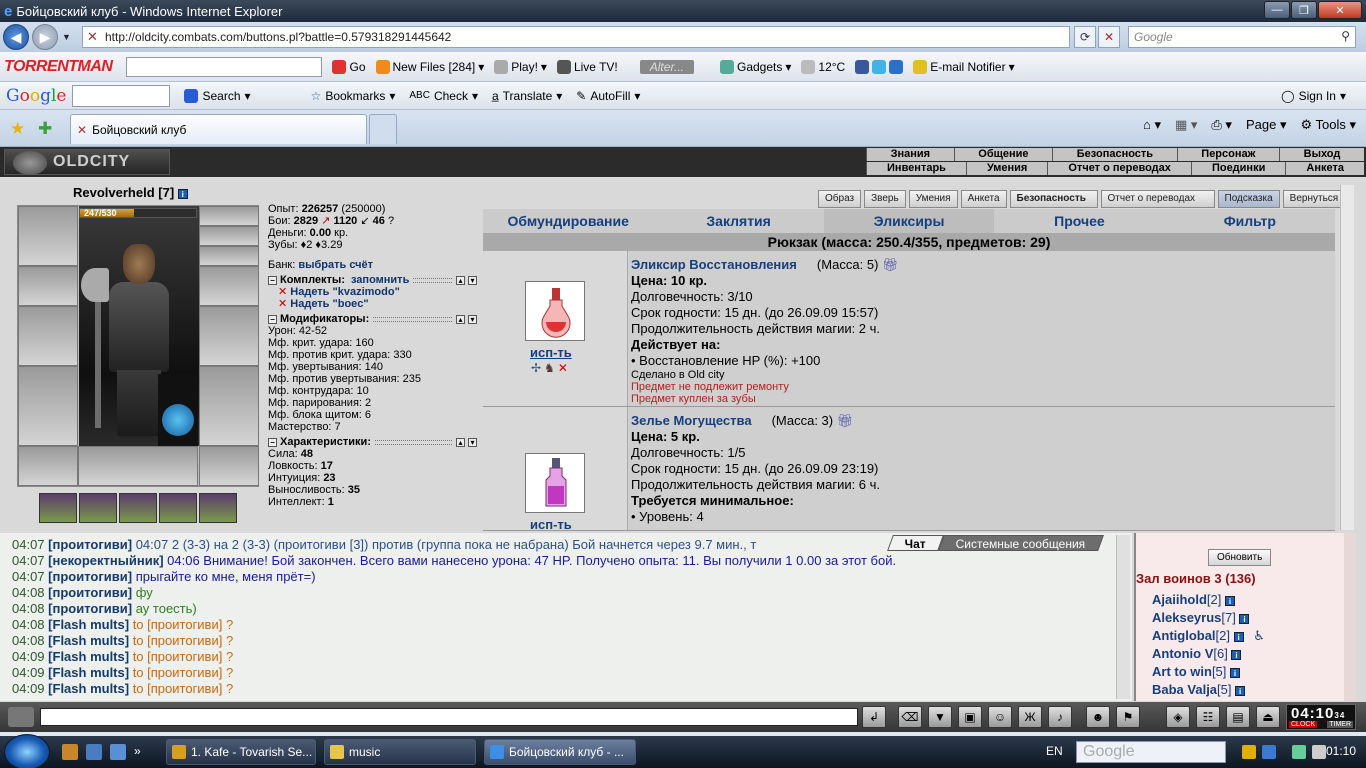 This screenshot has width=1366, height=768. Describe the element at coordinates (229, 286) in the screenshot. I see `gloves-slot` at that location.